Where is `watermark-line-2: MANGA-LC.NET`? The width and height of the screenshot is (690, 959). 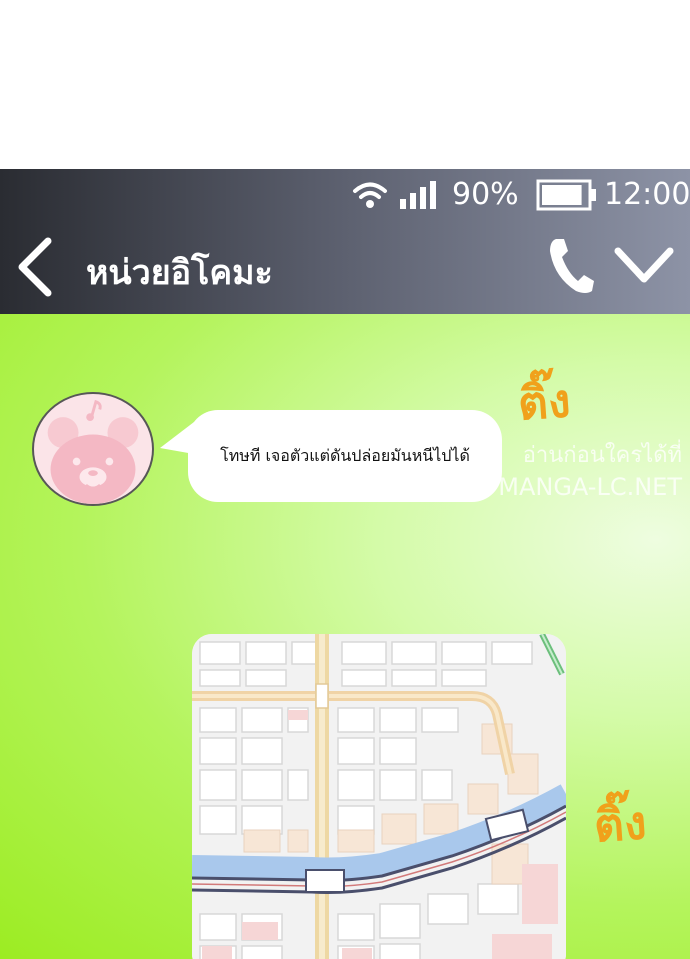
watermark-line-2: MANGA-LC.NET is located at coordinates (590, 487).